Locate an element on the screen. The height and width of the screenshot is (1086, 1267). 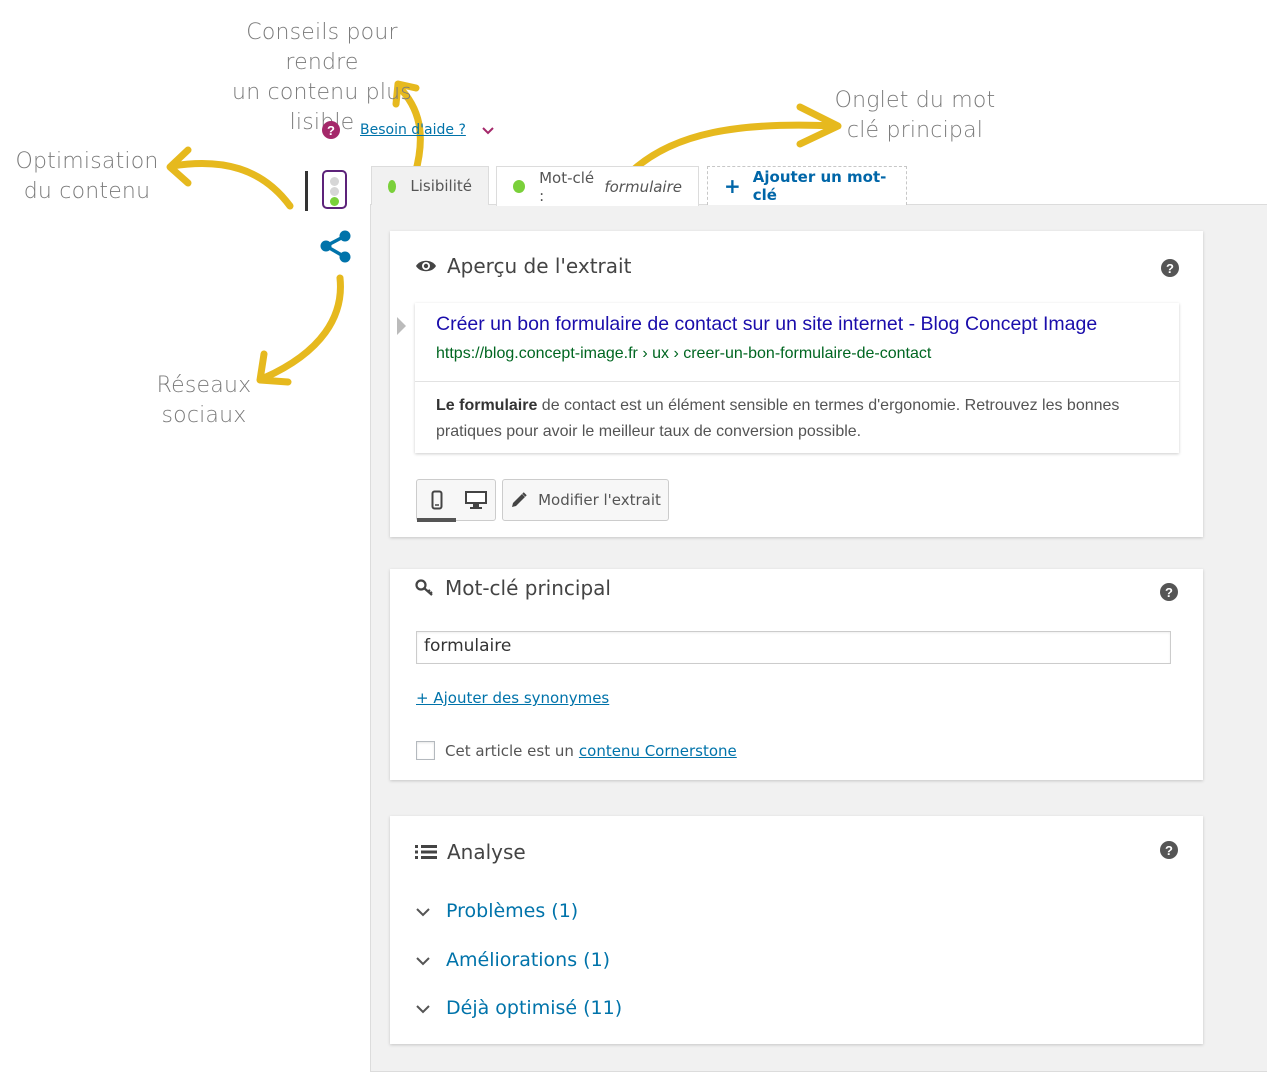
tab-readability: Lisibilité is located at coordinates (430, 185).